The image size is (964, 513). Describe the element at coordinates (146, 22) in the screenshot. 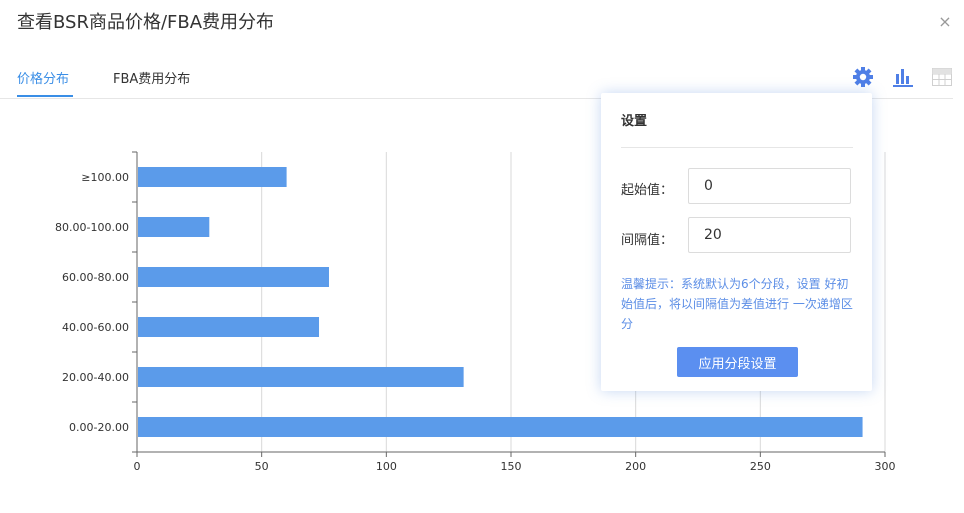

I see `modal-title: 查看BSR商品价格/FBA费用分布` at that location.